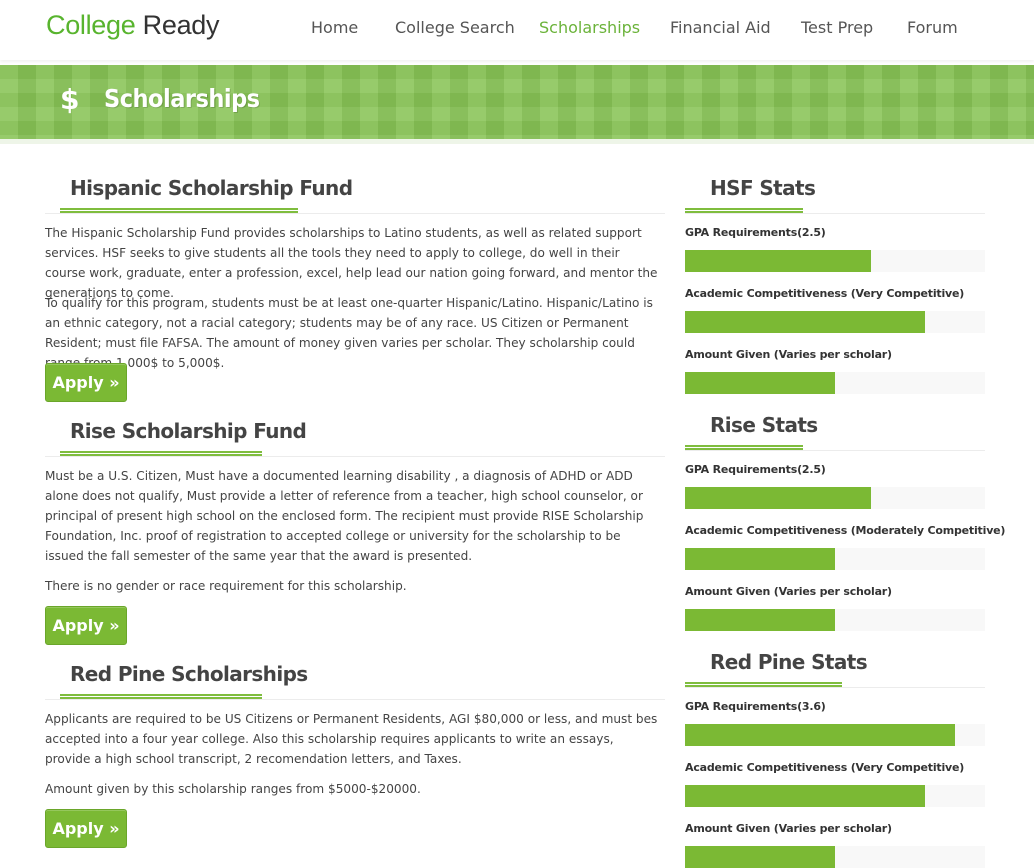 The image size is (1034, 868). I want to click on scholarship-title: Rise Scholarship Fund, so click(188, 431).